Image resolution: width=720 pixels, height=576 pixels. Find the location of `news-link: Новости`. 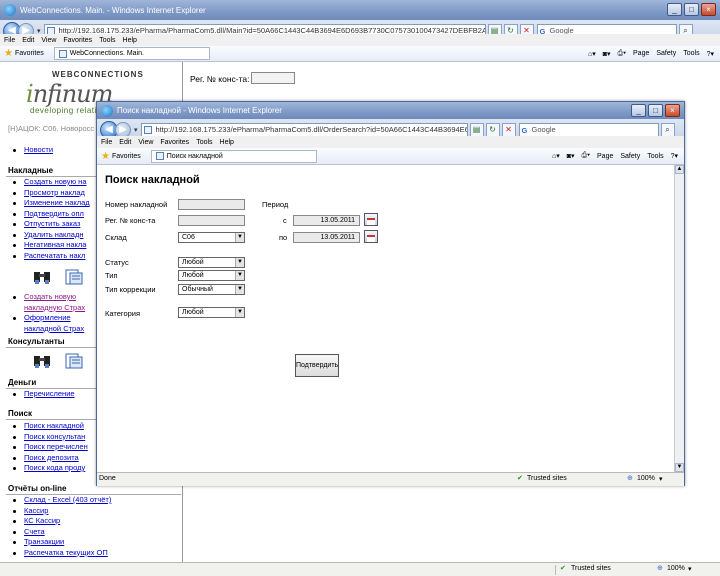

news-link: Новости is located at coordinates (30, 150).